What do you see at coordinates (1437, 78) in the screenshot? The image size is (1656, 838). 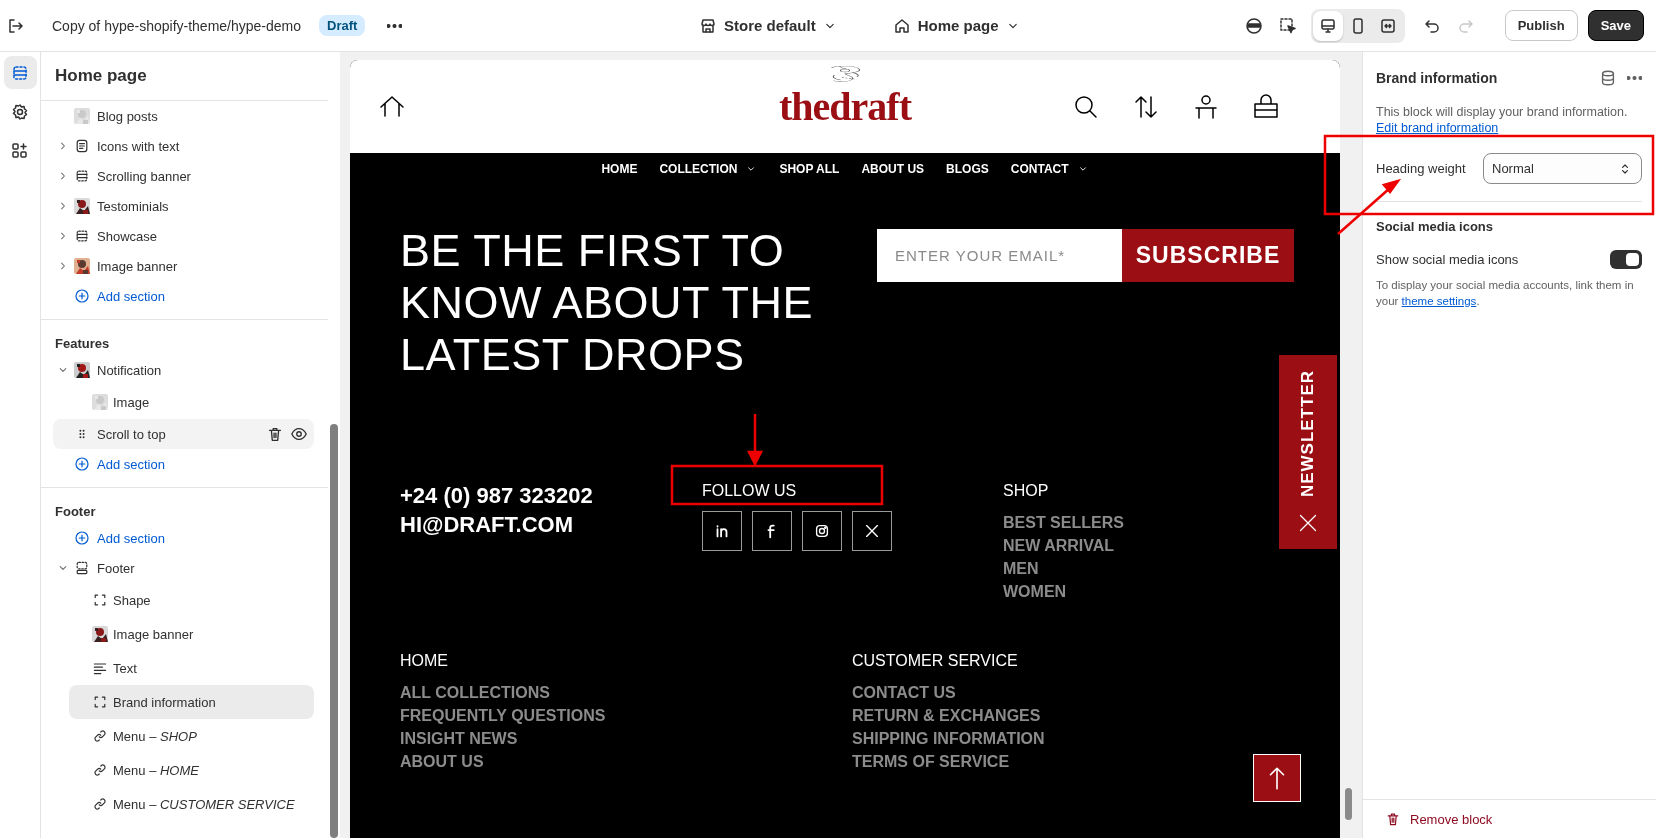 I see `panel-title: Brand information` at bounding box center [1437, 78].